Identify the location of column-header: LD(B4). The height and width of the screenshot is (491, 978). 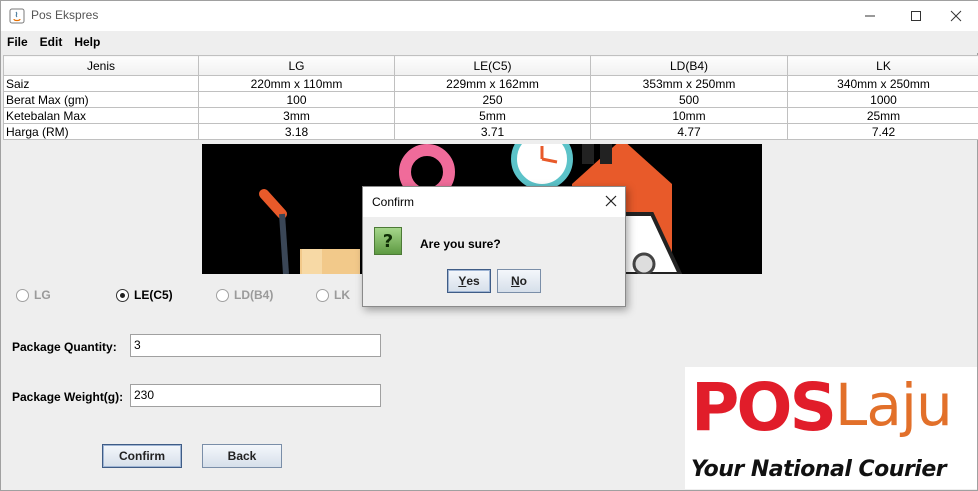
(689, 65).